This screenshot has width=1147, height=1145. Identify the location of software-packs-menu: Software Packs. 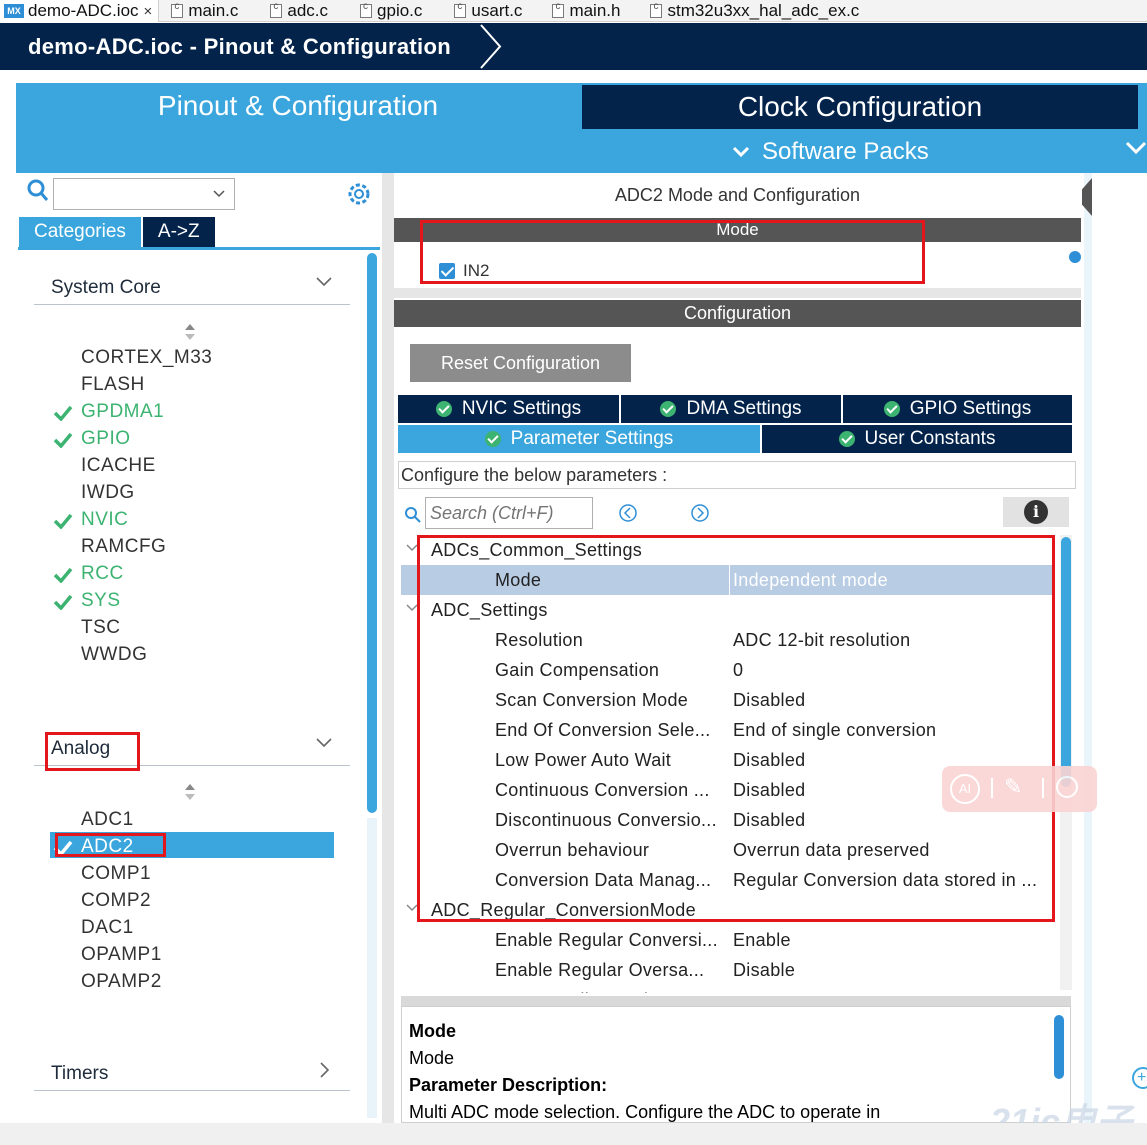
(830, 152).